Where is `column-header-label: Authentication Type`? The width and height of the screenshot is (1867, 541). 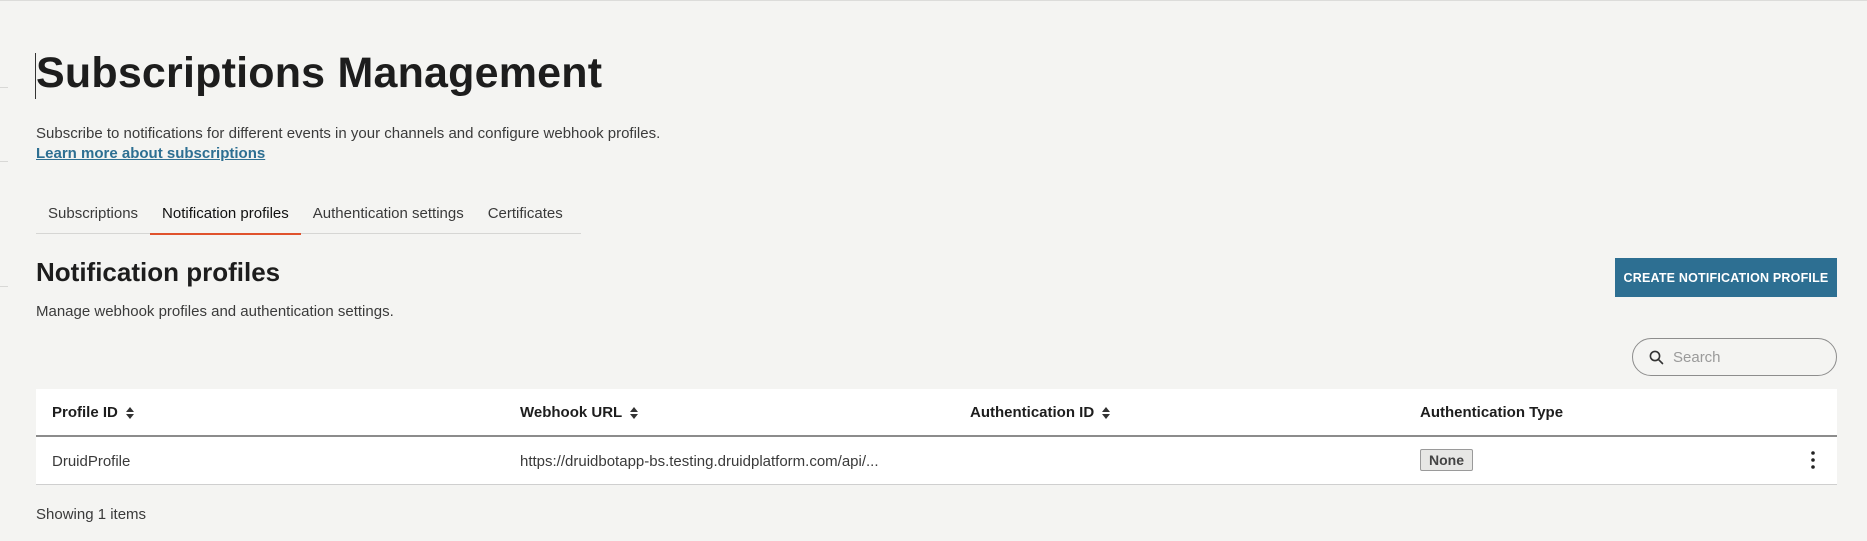 column-header-label: Authentication Type is located at coordinates (1492, 412).